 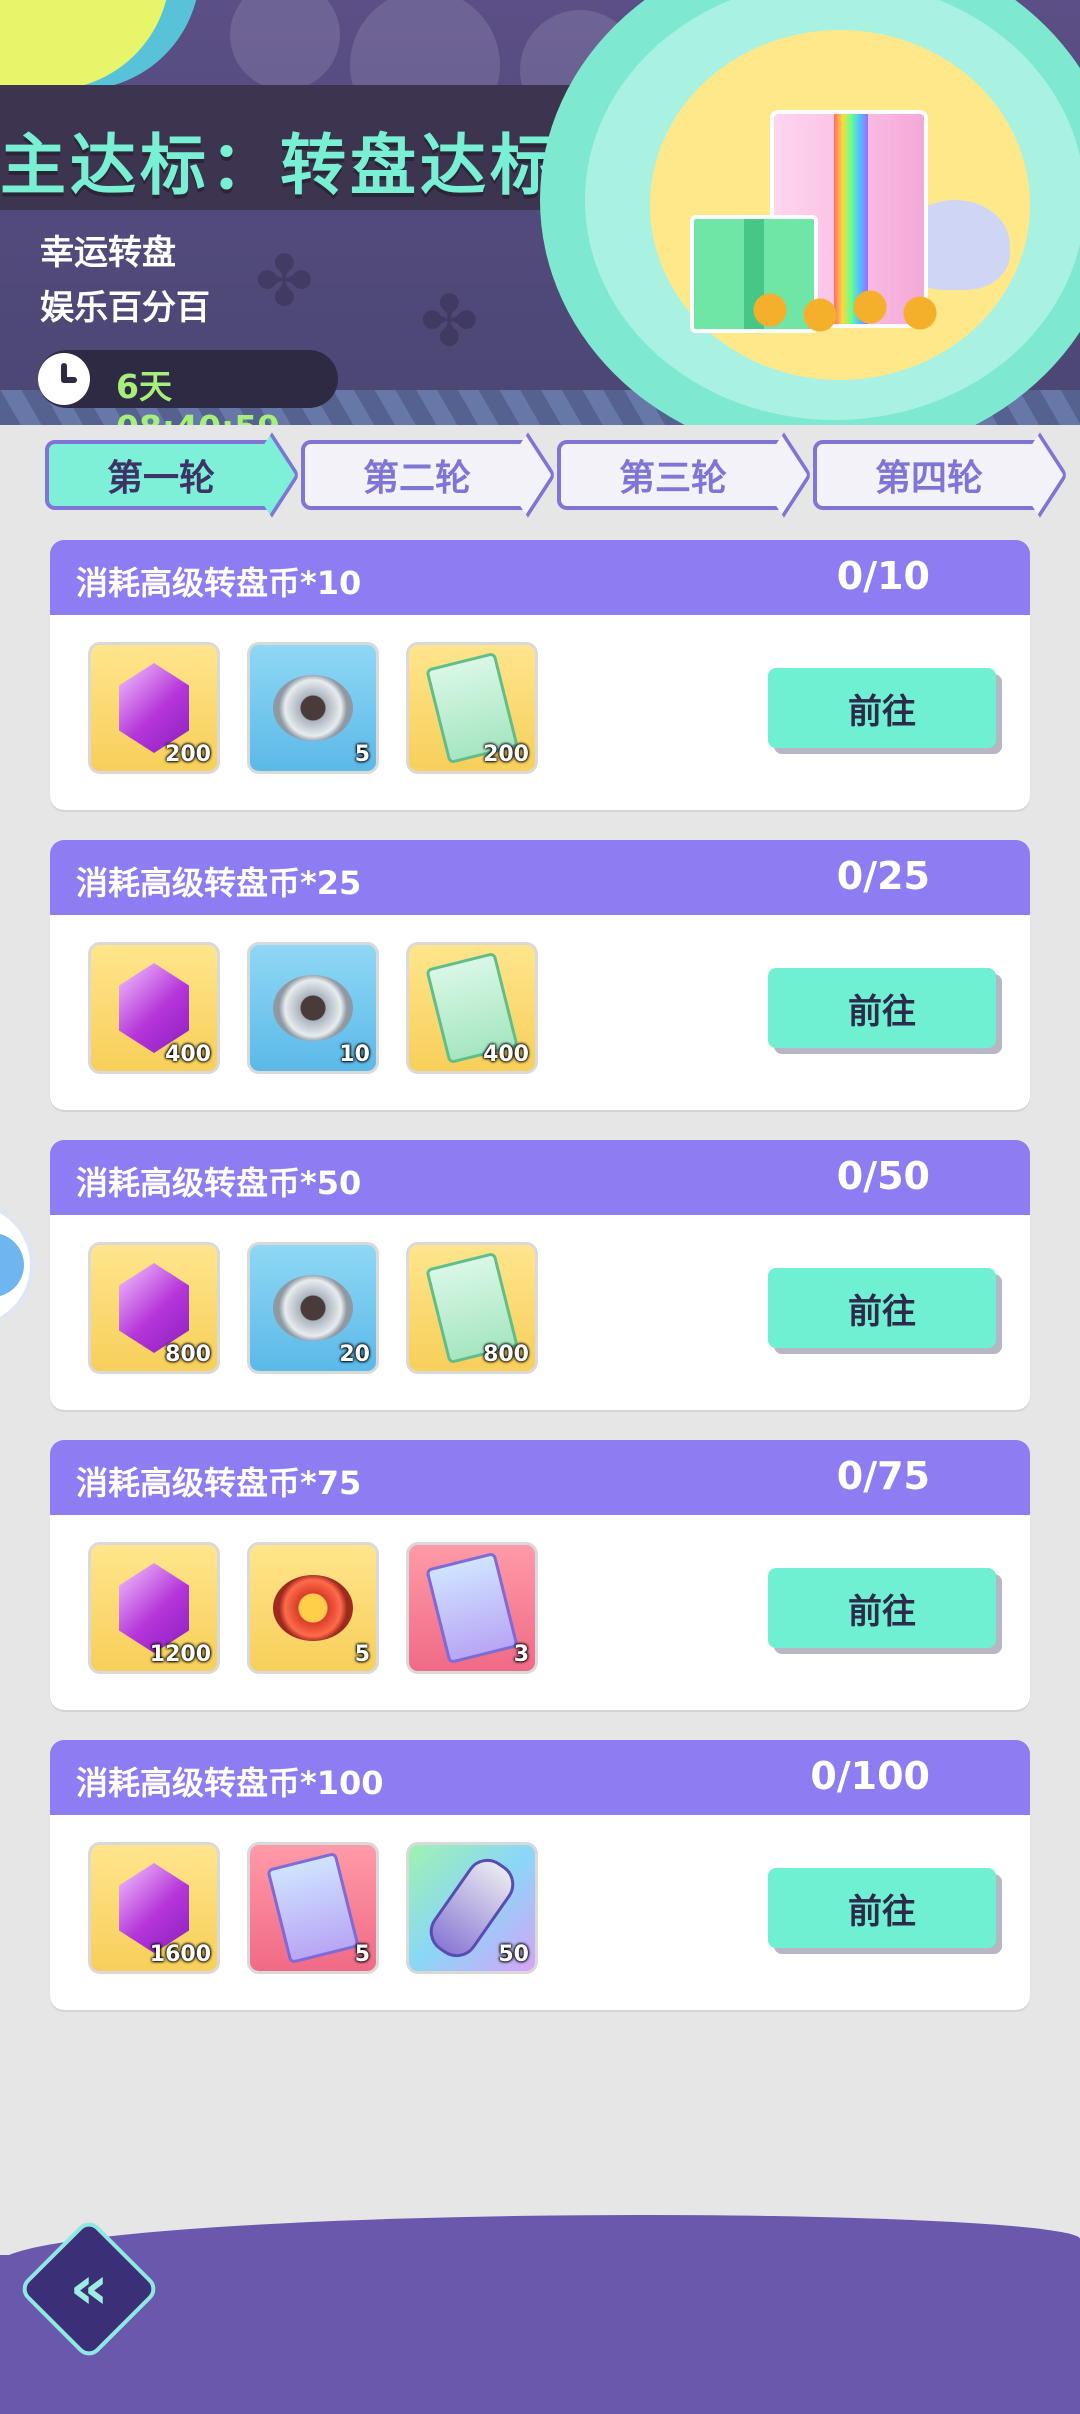 I want to click on coin-pile-icon, so click(x=865, y=310).